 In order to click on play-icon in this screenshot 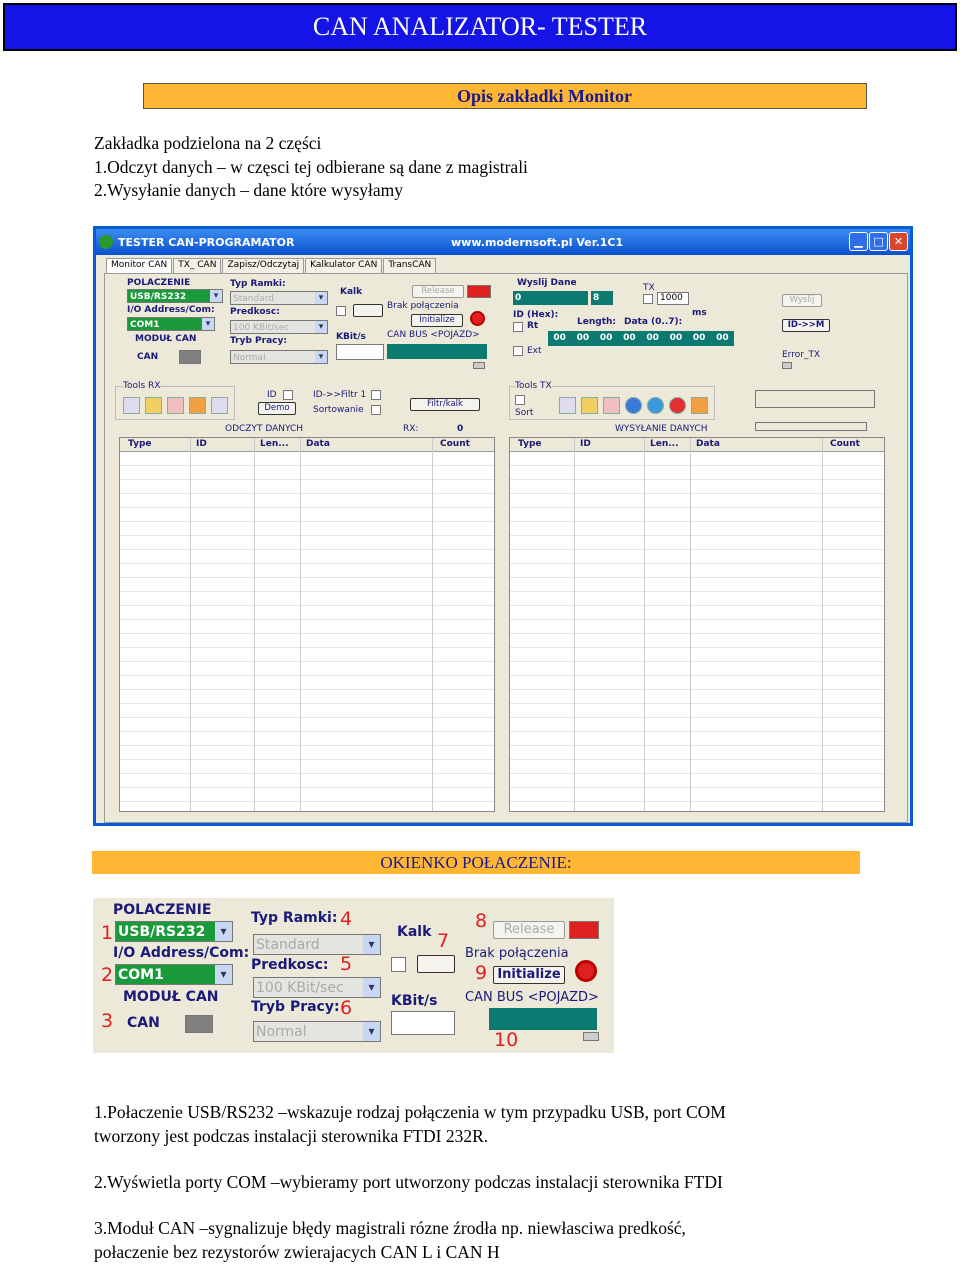, I will do `click(633, 405)`.